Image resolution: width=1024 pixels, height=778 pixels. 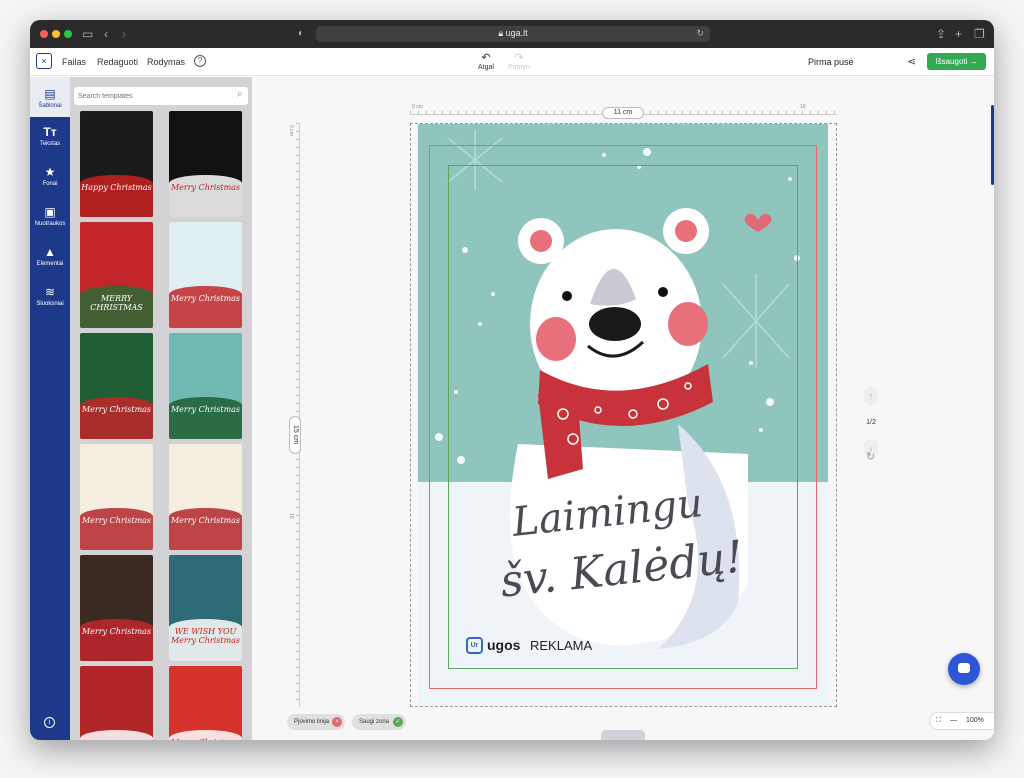 What do you see at coordinates (50, 252) in the screenshot?
I see `shapes-icon: ▲` at bounding box center [50, 252].